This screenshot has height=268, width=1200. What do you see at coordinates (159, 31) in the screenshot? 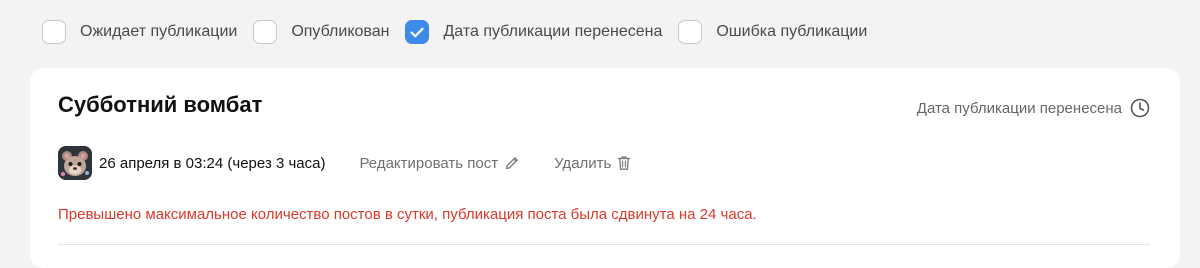
I see `filter-pending-label: Ожидает публикации` at bounding box center [159, 31].